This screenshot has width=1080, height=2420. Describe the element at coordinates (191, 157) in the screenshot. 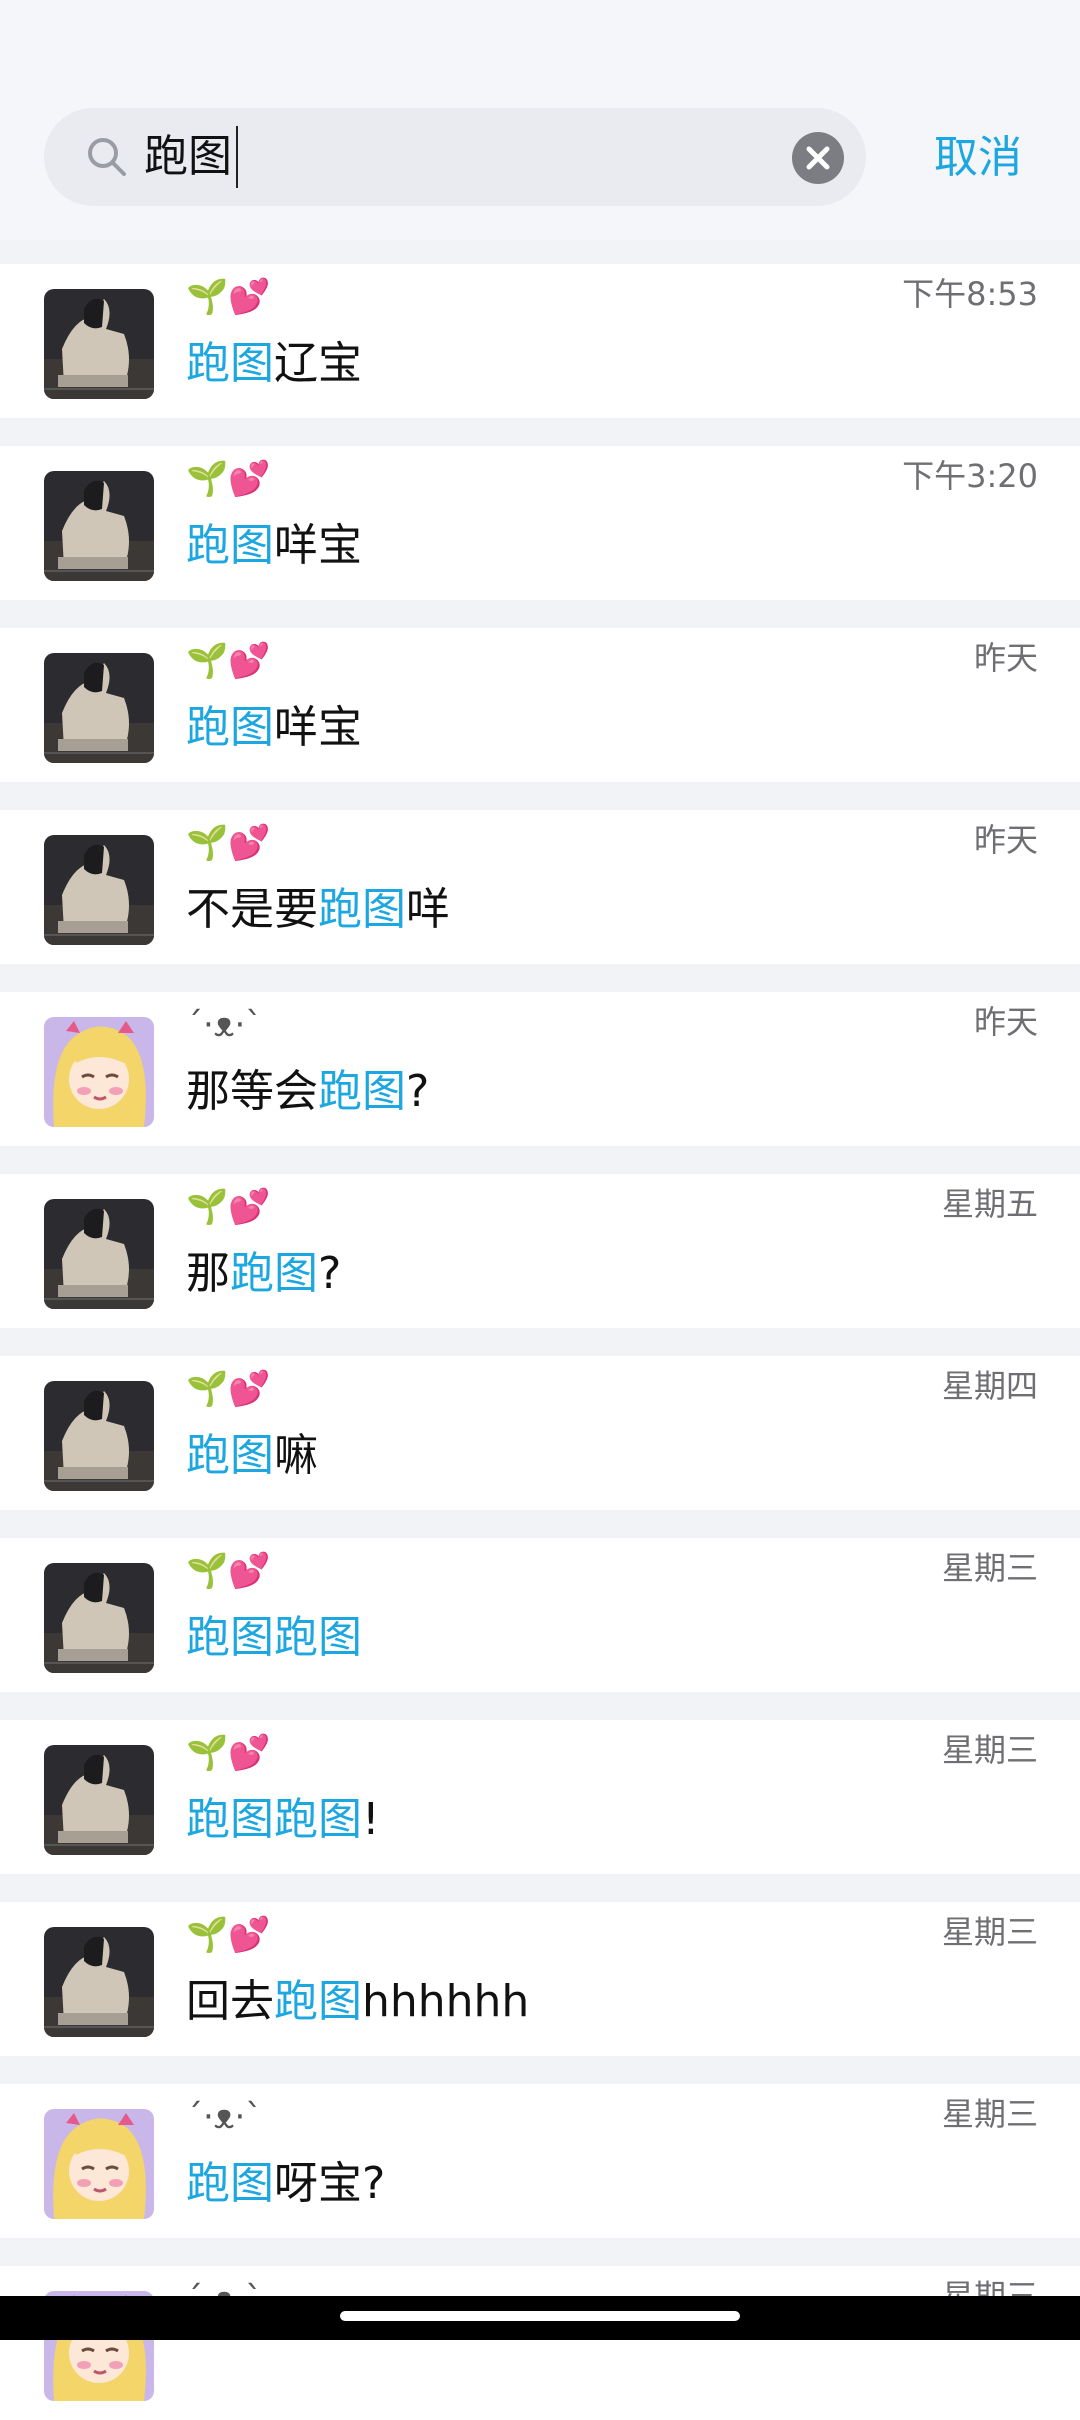

I see `search-query: 跑图` at that location.